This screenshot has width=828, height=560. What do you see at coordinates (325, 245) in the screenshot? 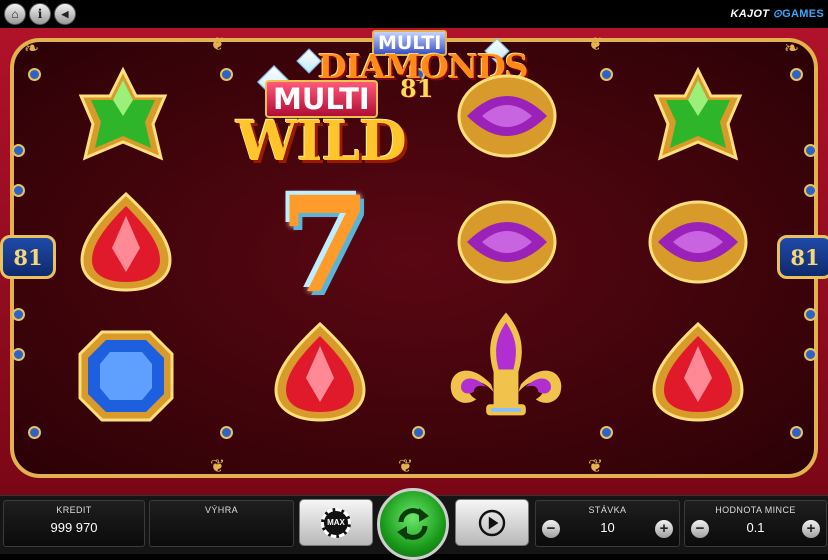
I see `seven-symbol: 7` at bounding box center [325, 245].